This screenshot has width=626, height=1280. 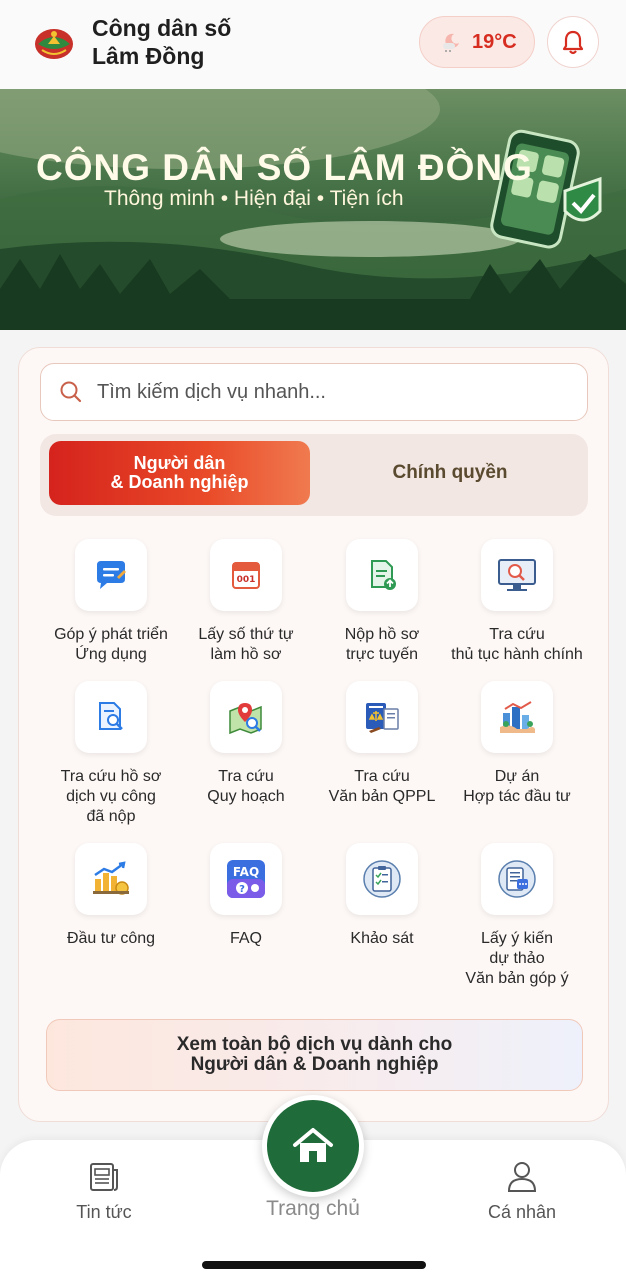 What do you see at coordinates (284, 167) in the screenshot?
I see `banner-title: CÔNG DÂN SỐ LÂM ĐỒNG` at bounding box center [284, 167].